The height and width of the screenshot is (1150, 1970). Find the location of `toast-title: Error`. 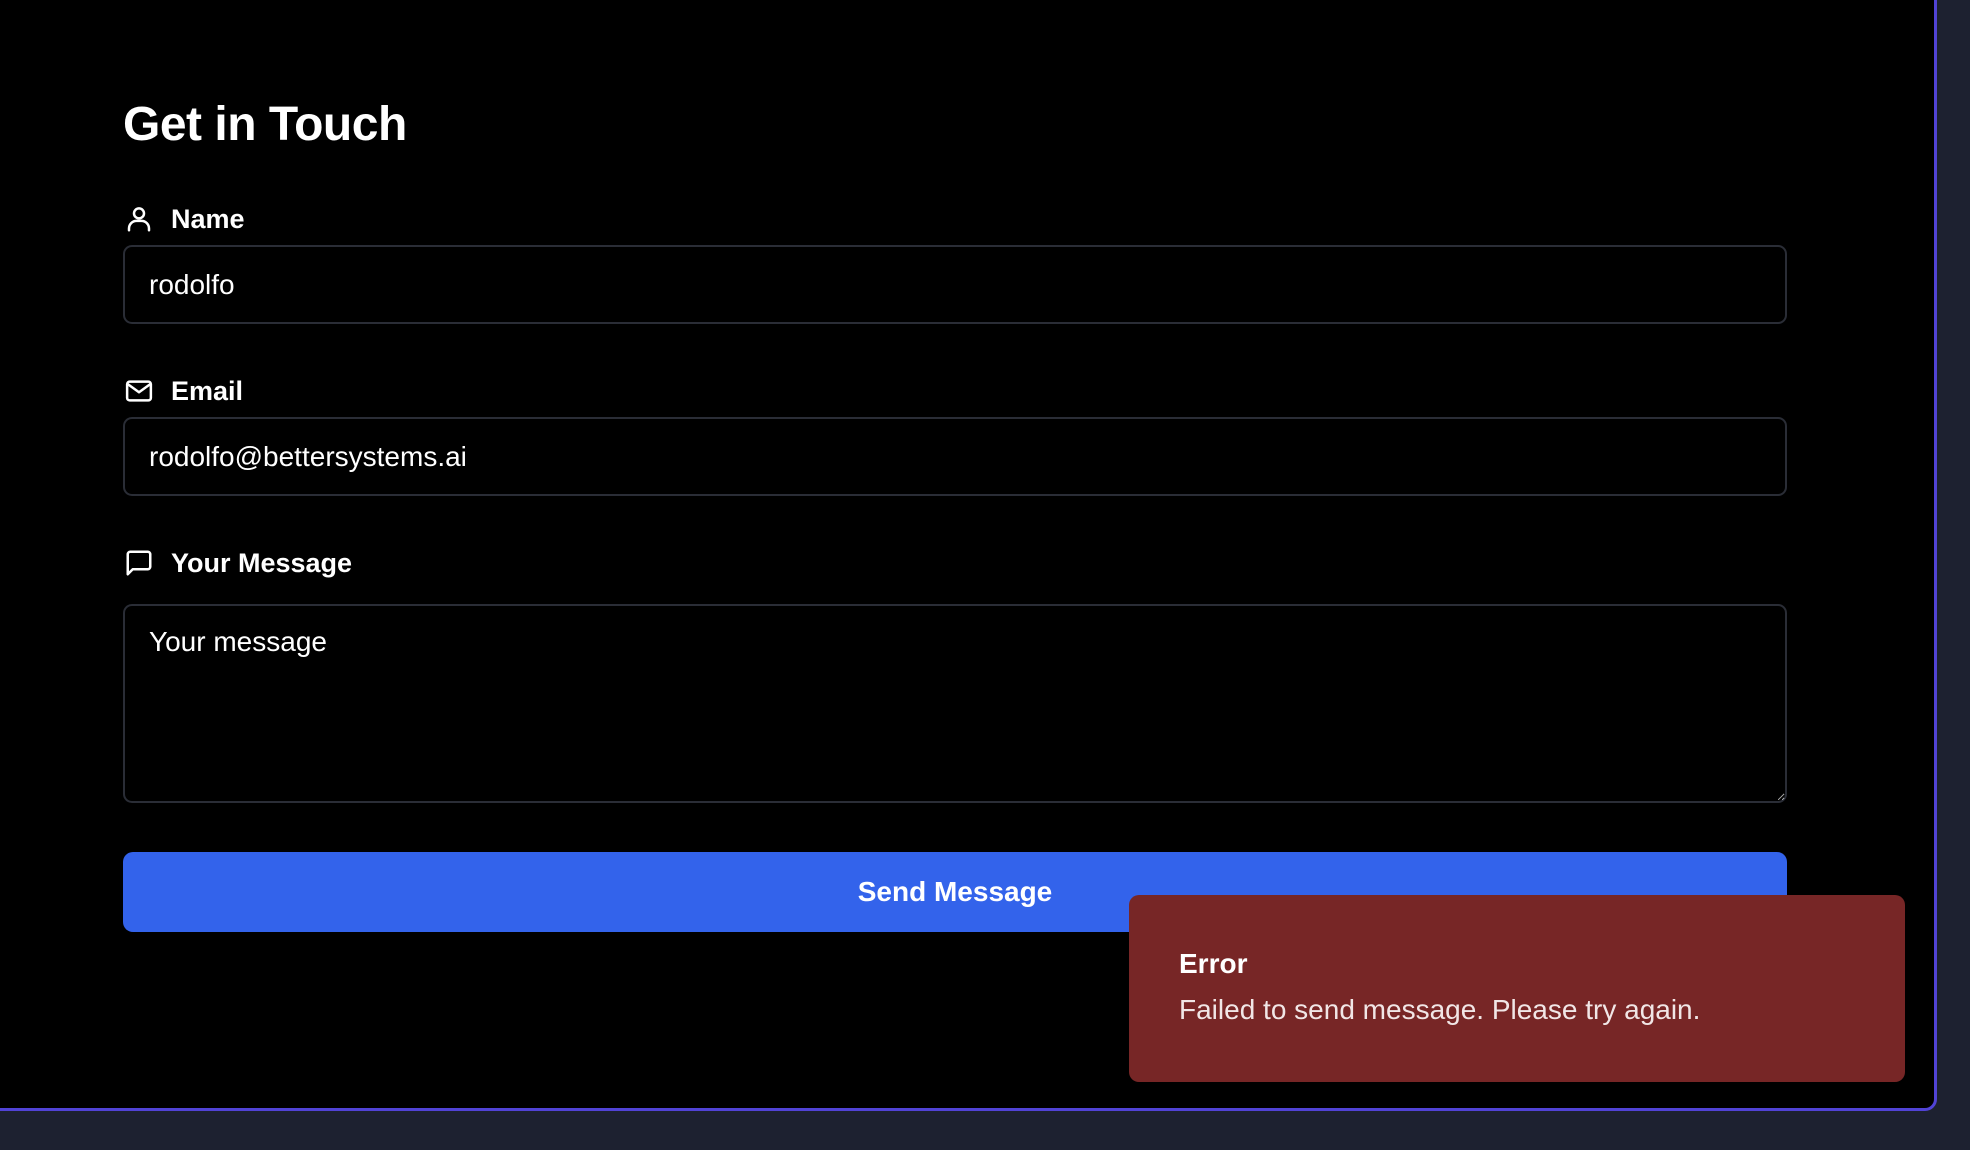

toast-title: Error is located at coordinates (1213, 963).